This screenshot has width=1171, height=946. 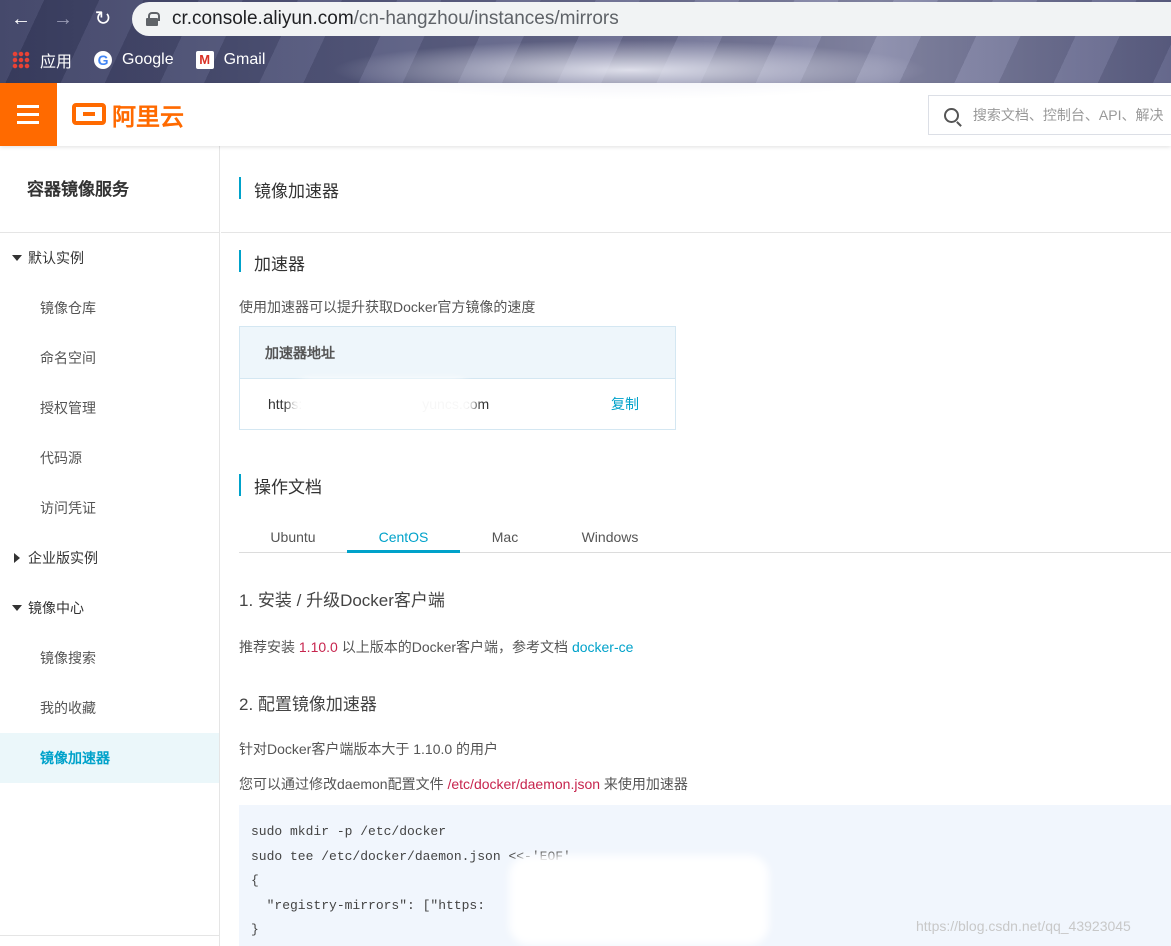 What do you see at coordinates (288, 487) in the screenshot?
I see `docs-section-title: 操作文档` at bounding box center [288, 487].